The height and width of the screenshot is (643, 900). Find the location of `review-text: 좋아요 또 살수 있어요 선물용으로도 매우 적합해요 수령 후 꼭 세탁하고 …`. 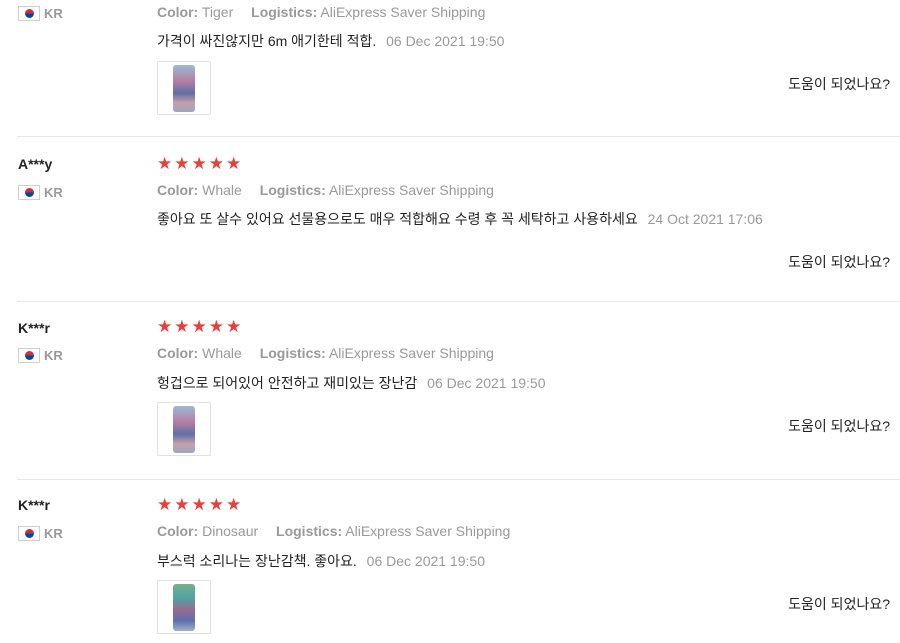

review-text: 좋아요 또 살수 있어요 선물용으로도 매우 적합해요 수령 후 꼭 세탁하고 … is located at coordinates (397, 219).